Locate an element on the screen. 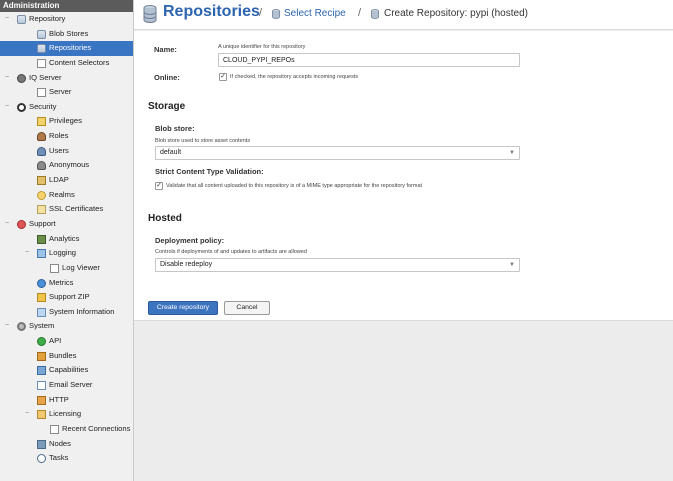  anonymous-icon is located at coordinates (41, 166).